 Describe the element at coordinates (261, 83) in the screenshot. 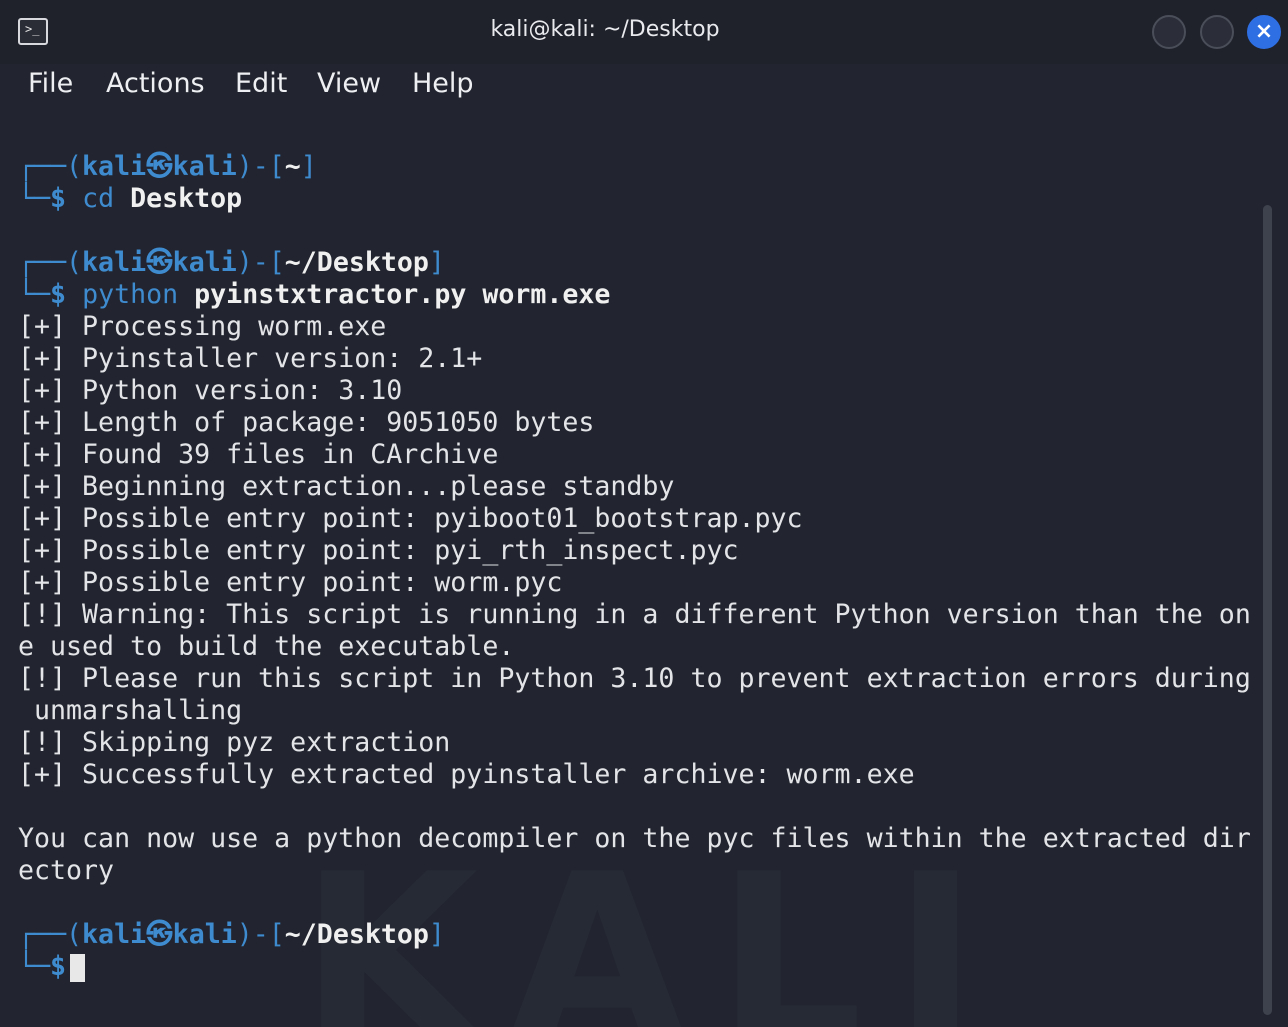

I see `menu-edit: Edit` at that location.